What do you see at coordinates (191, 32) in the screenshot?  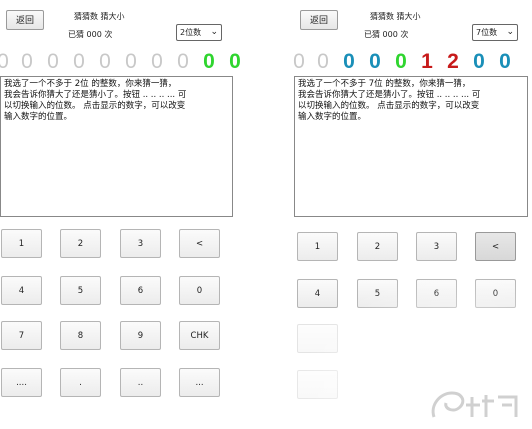 I see `digit-count-value: 2位数` at bounding box center [191, 32].